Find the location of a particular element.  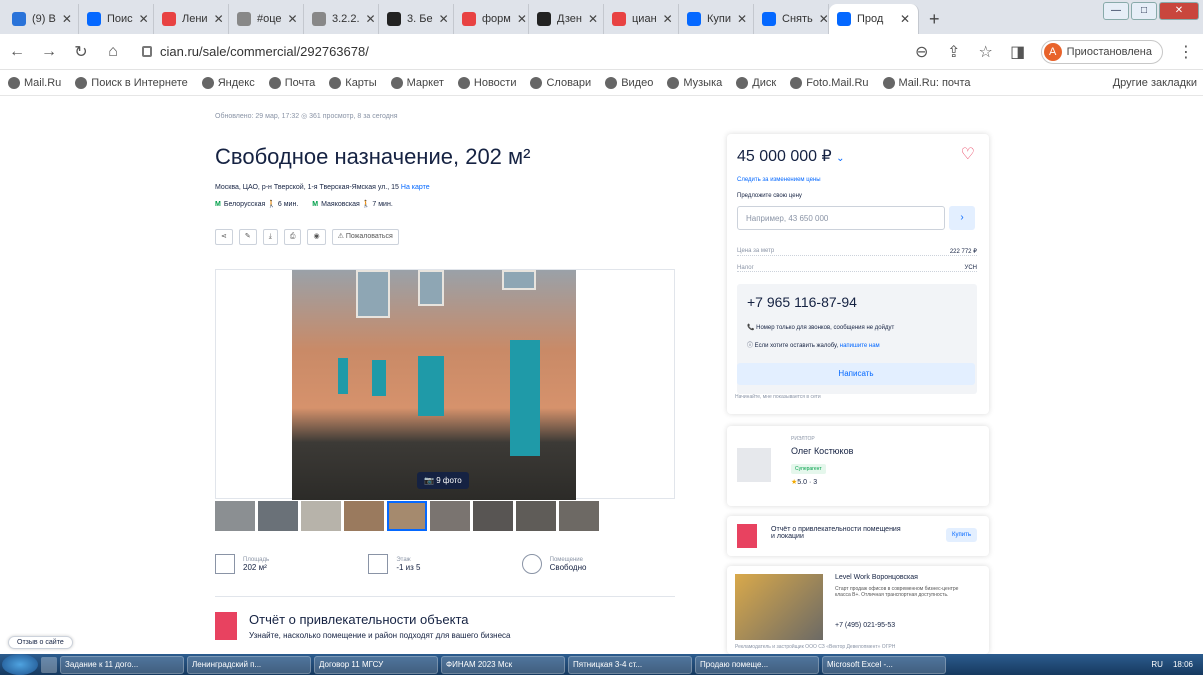

buy-report-button: Купить is located at coordinates (961, 535).